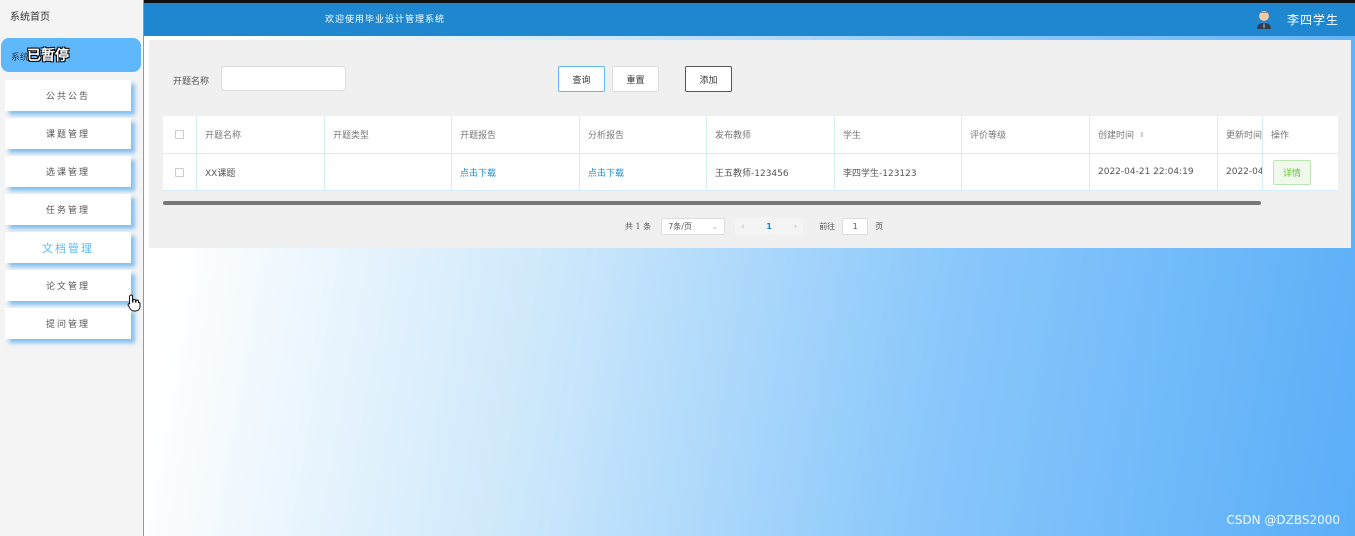 The height and width of the screenshot is (536, 1355). I want to click on cell-created-time: 2022-04-21 22:04:19, so click(1154, 172).